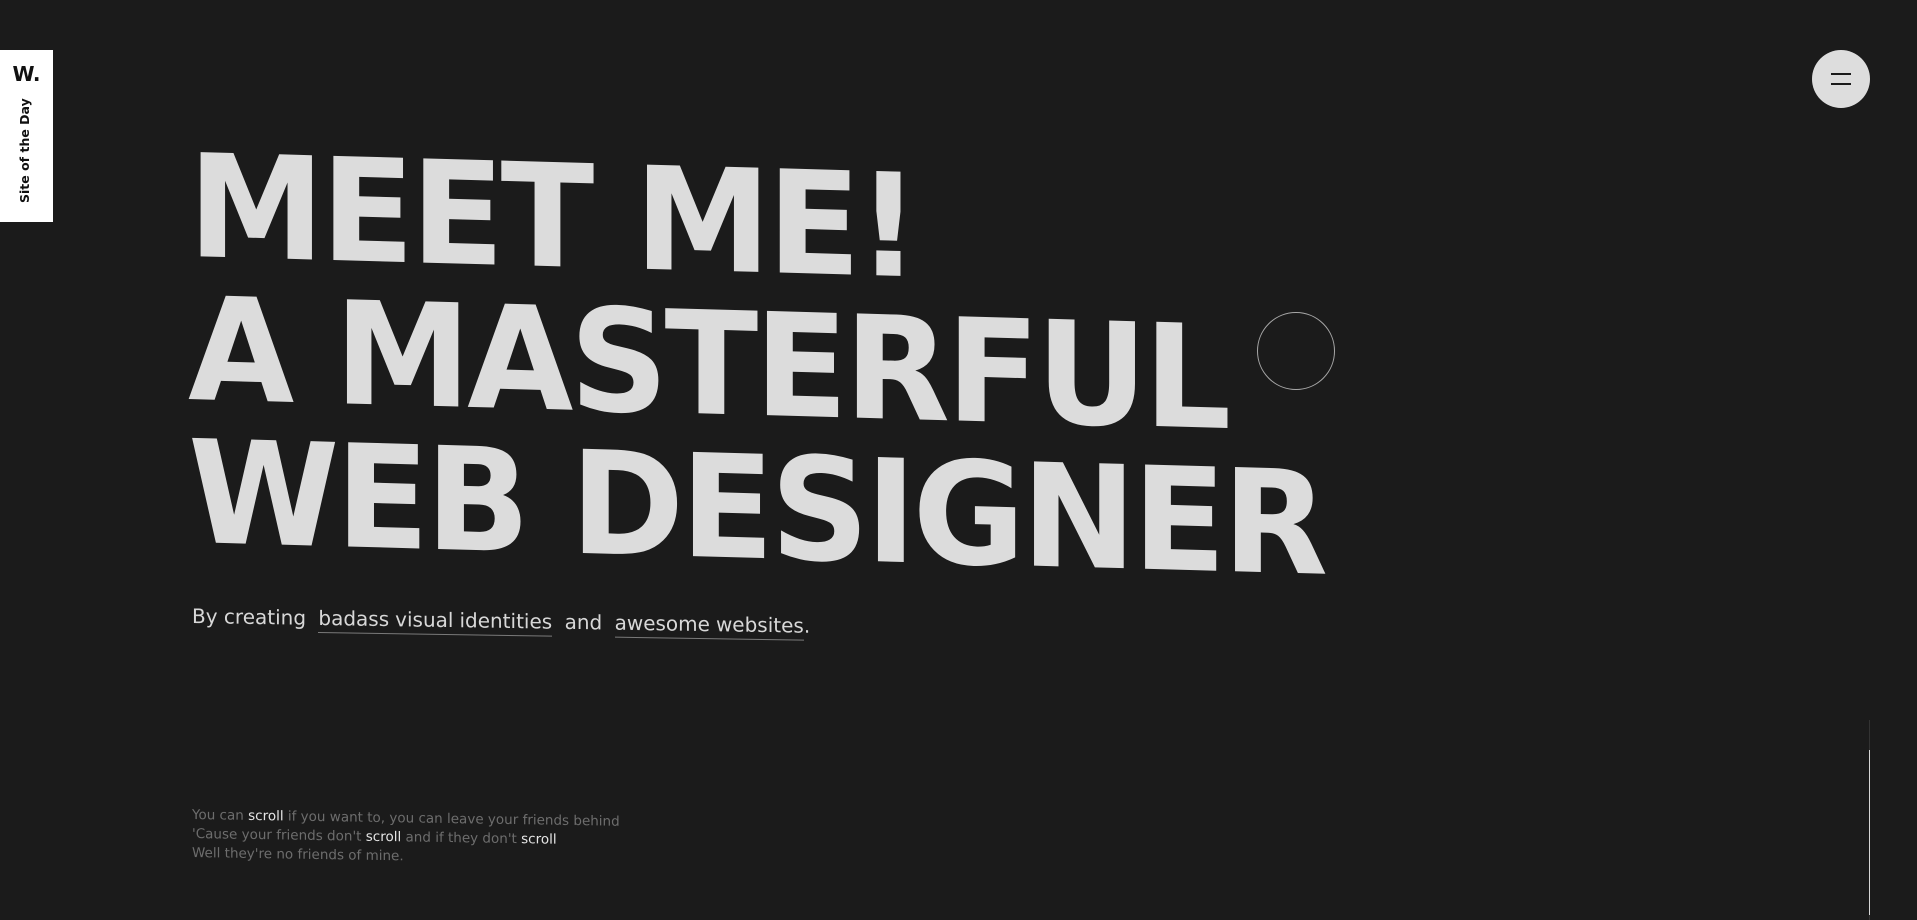  I want to click on site-of-the-day-badge: W. Site of the Day, so click(26, 136).